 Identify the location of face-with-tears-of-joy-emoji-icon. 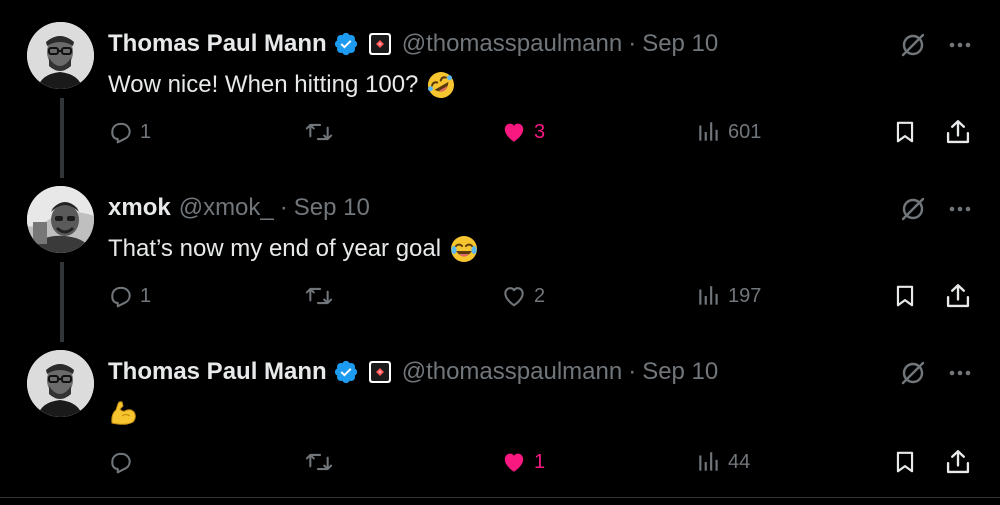
(464, 249).